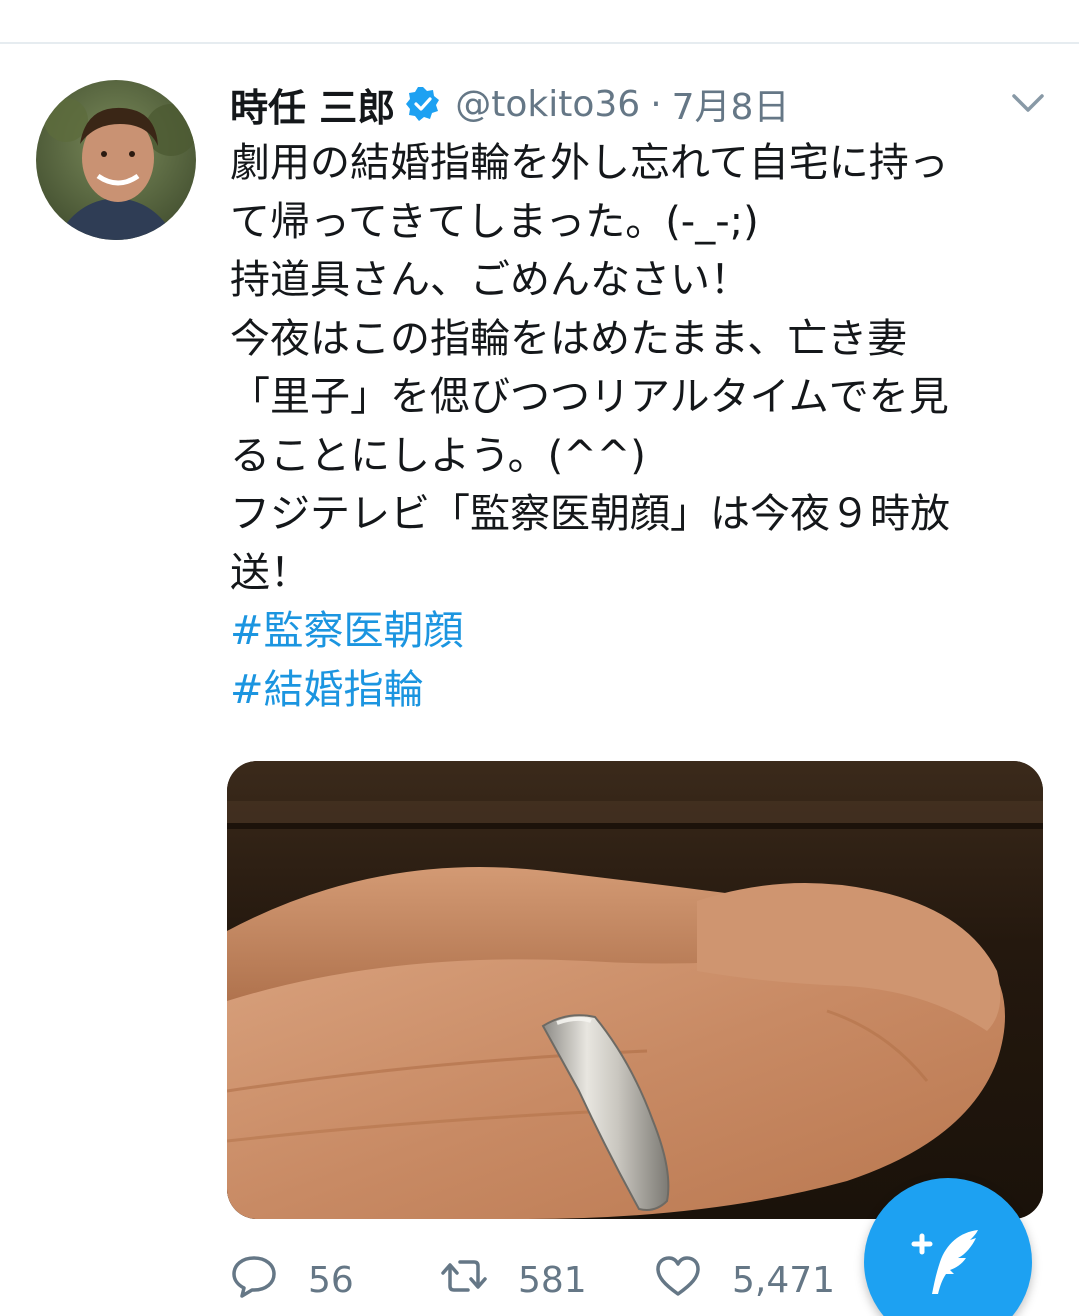  I want to click on tweet-text-line: 今夜はこの指輪をはめたまま、亡き妻, so click(569, 338).